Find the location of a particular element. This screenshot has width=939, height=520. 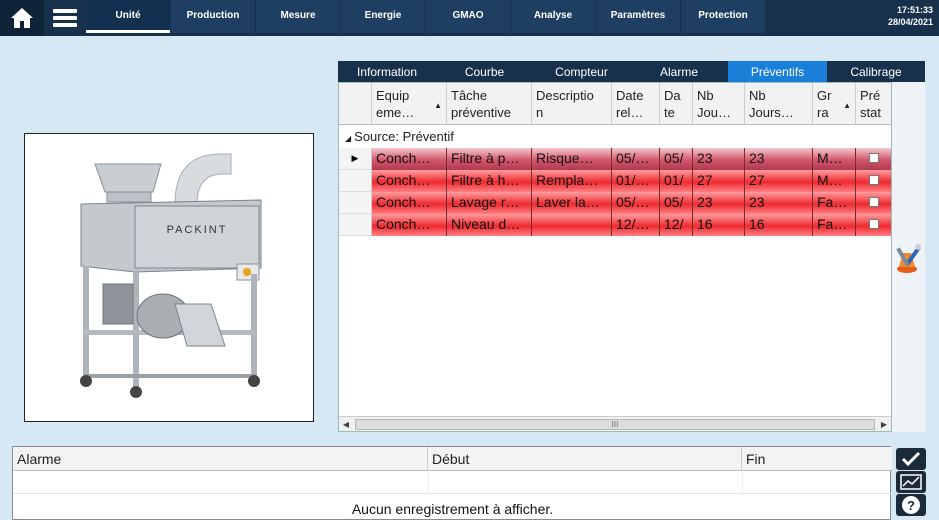

column-header-gravite: Gr ra ▲ is located at coordinates (834, 104).